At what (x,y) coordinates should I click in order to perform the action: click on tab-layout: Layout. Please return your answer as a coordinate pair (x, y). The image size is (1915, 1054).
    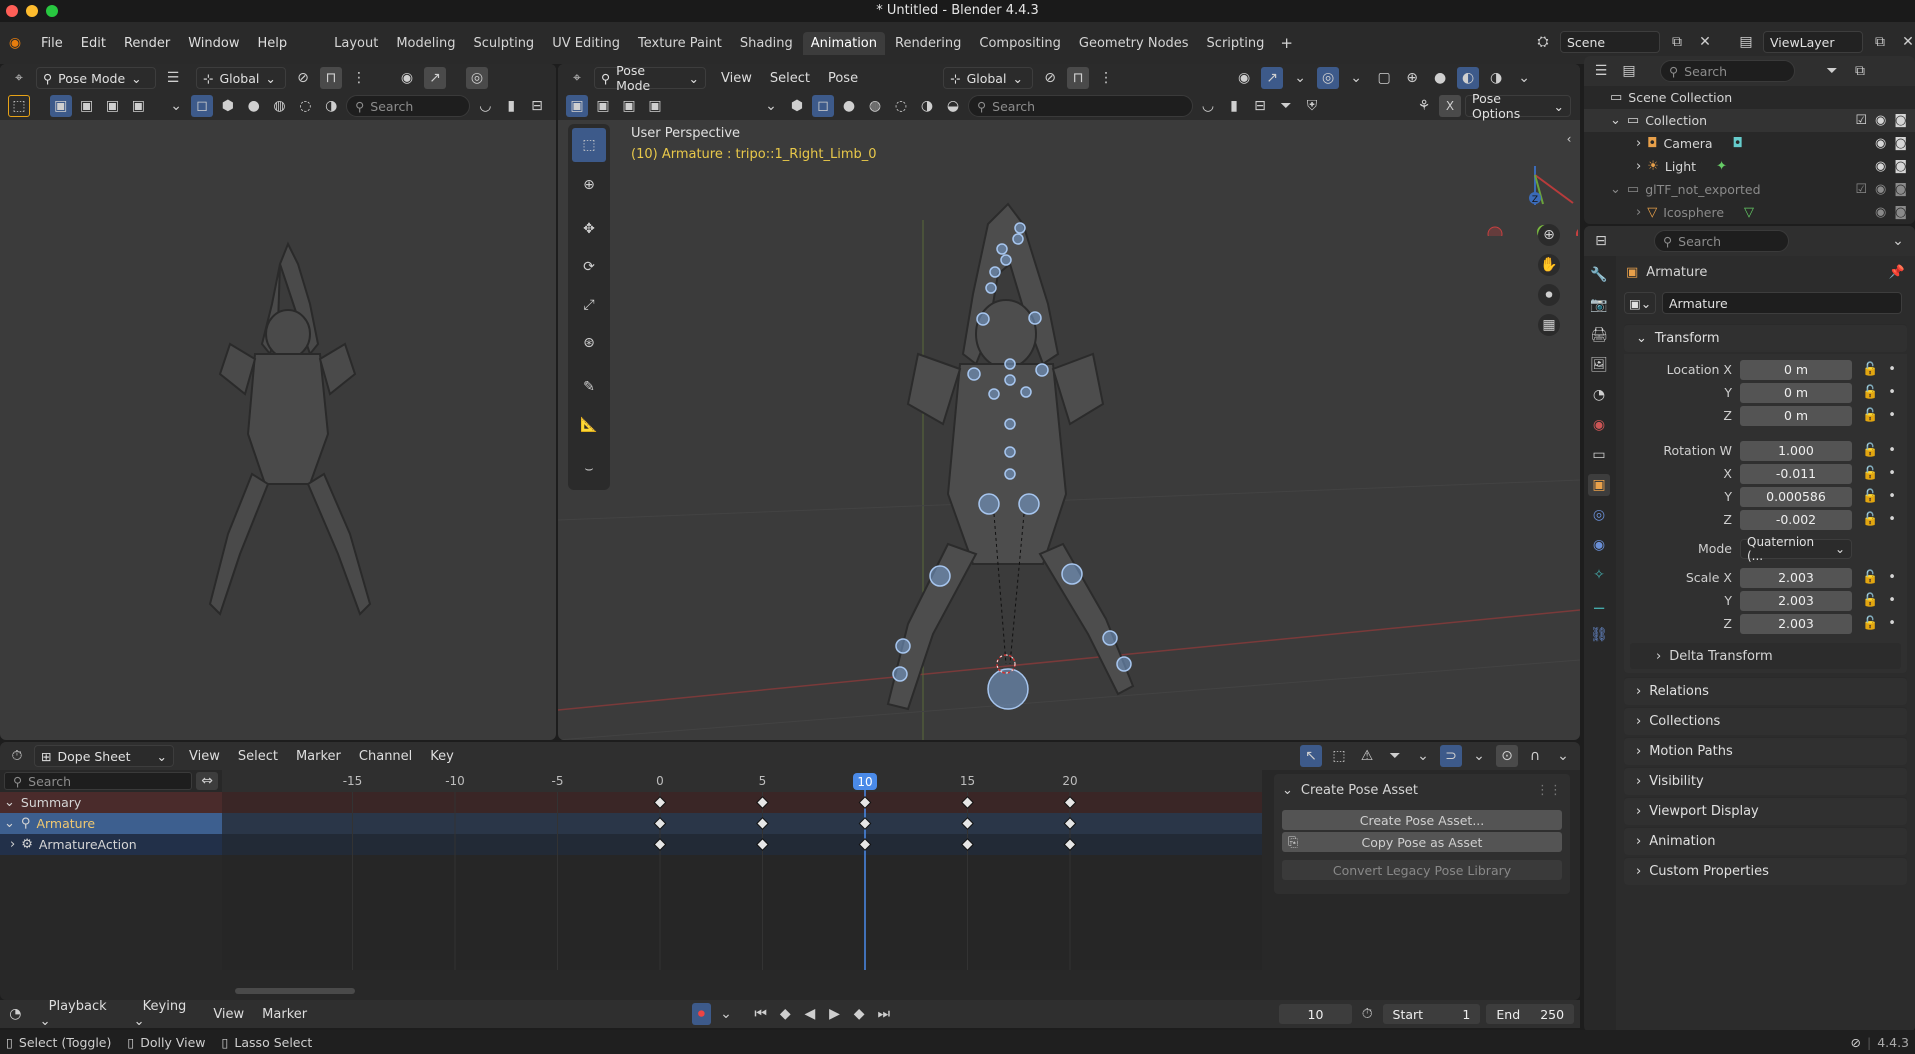
    Looking at the image, I should click on (356, 43).